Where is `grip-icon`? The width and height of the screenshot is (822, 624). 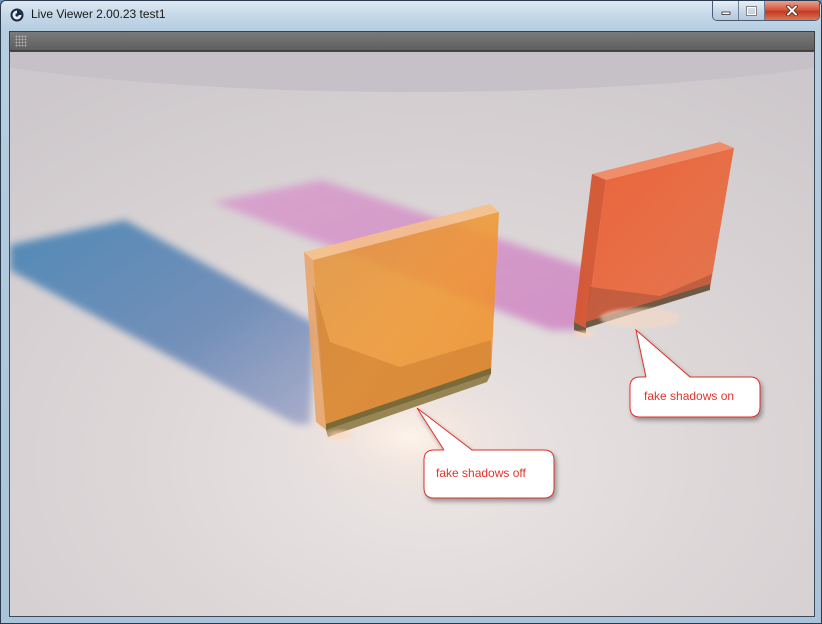
grip-icon is located at coordinates (21, 41).